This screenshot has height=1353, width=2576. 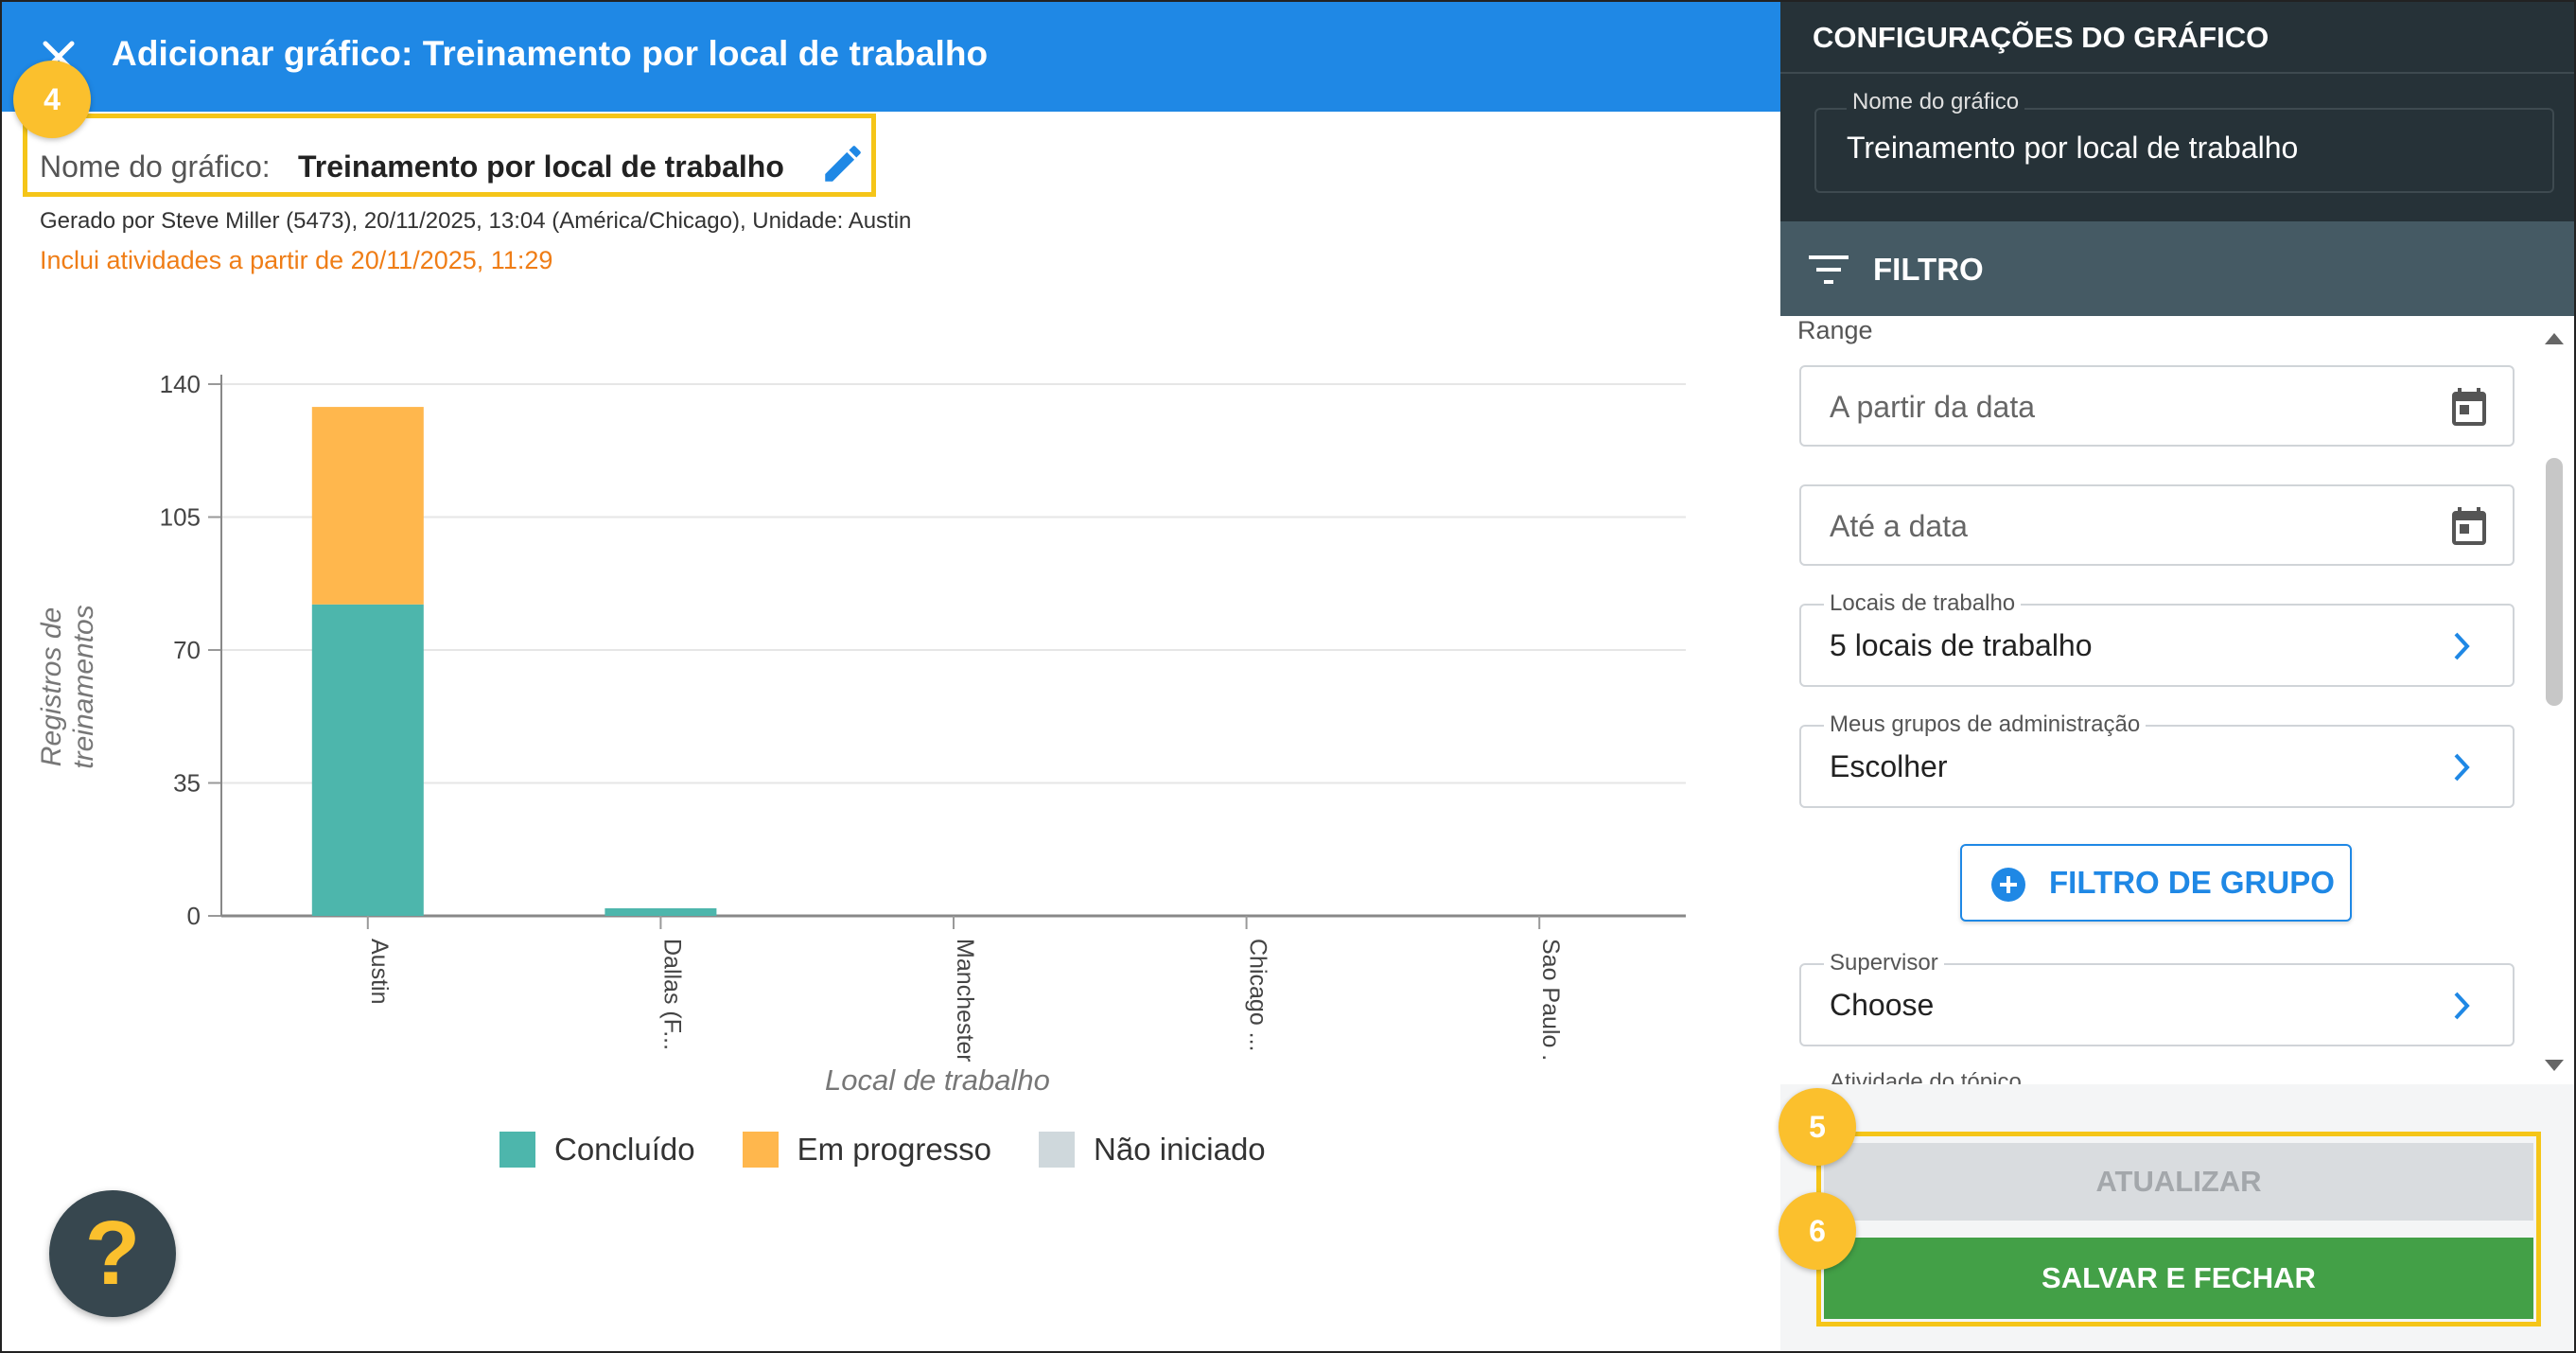 I want to click on y-tick-label: 140, so click(x=180, y=384).